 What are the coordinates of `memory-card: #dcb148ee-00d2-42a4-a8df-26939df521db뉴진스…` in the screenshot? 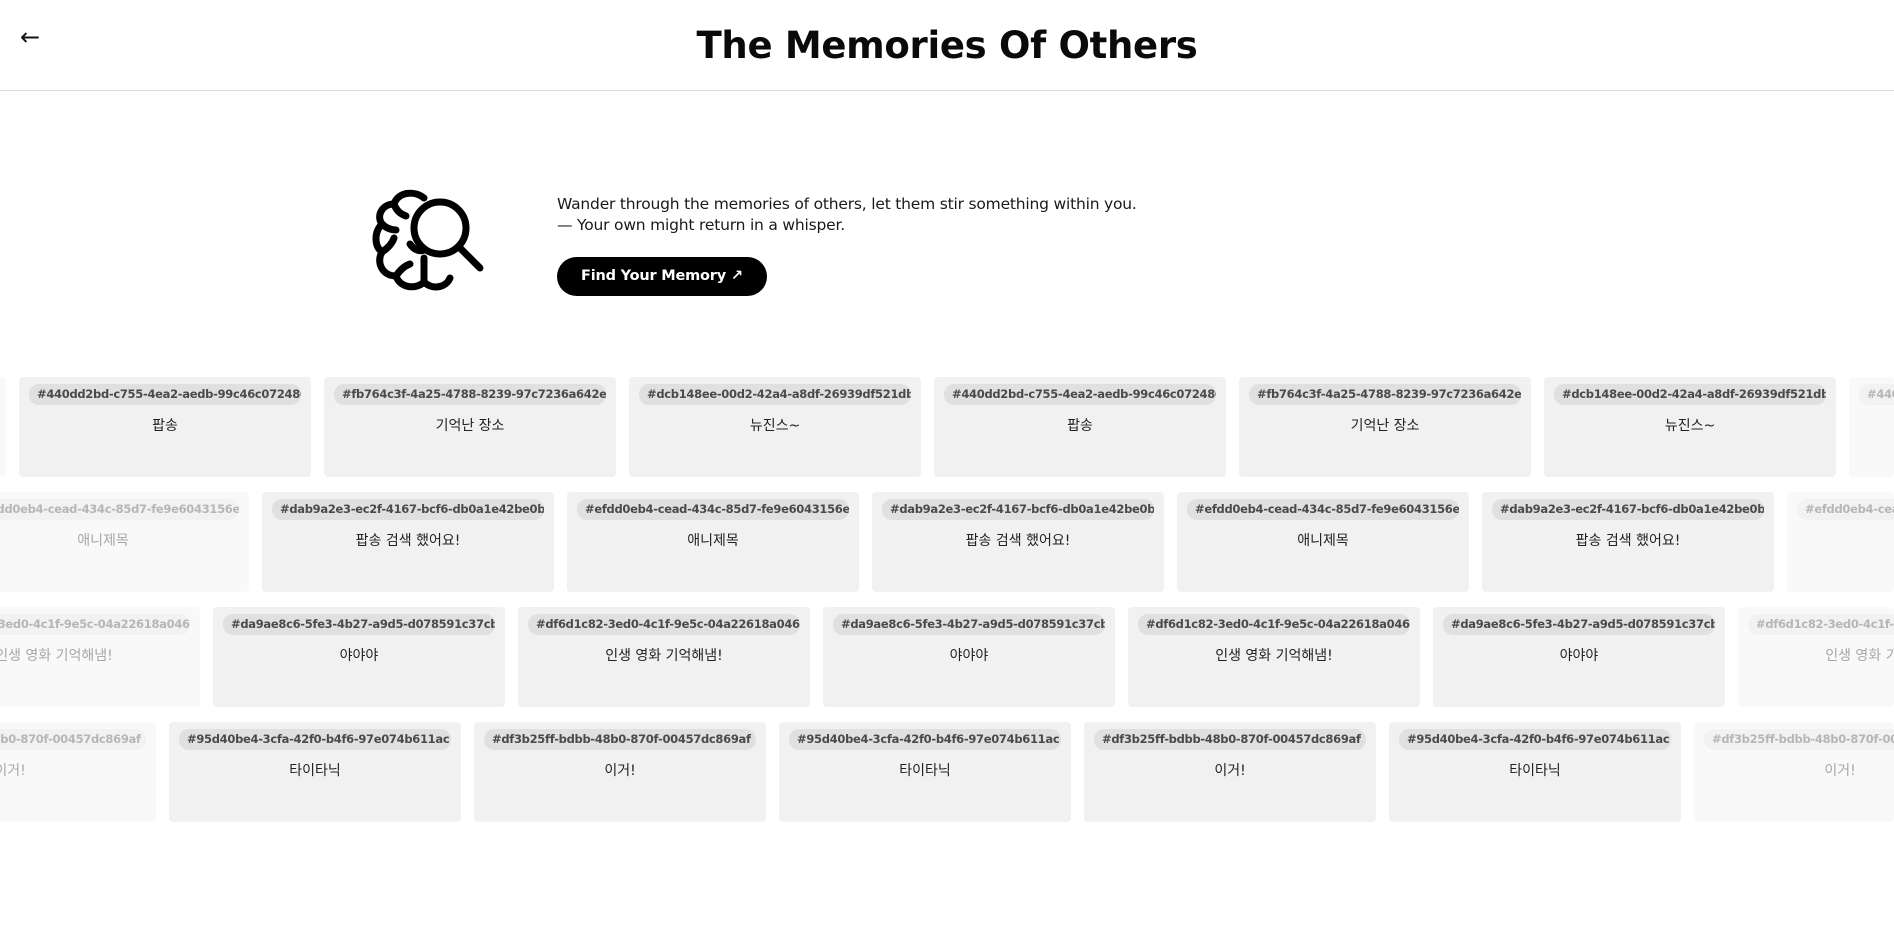 It's located at (3, 427).